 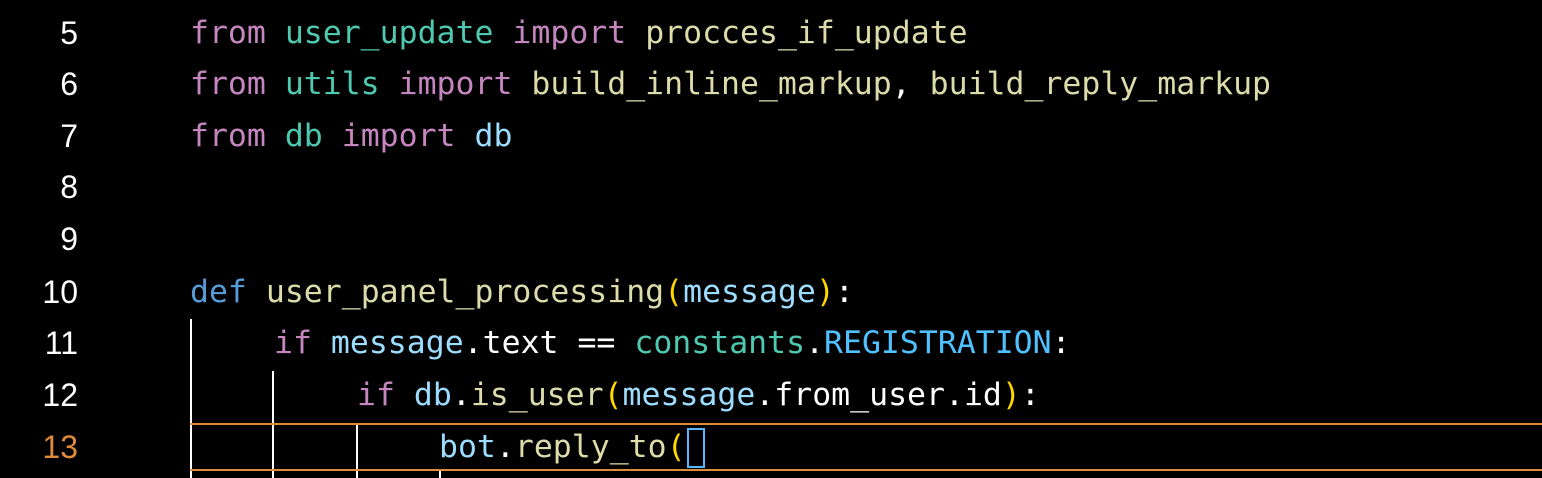 I want to click on module-token: db, so click(x=303, y=136).